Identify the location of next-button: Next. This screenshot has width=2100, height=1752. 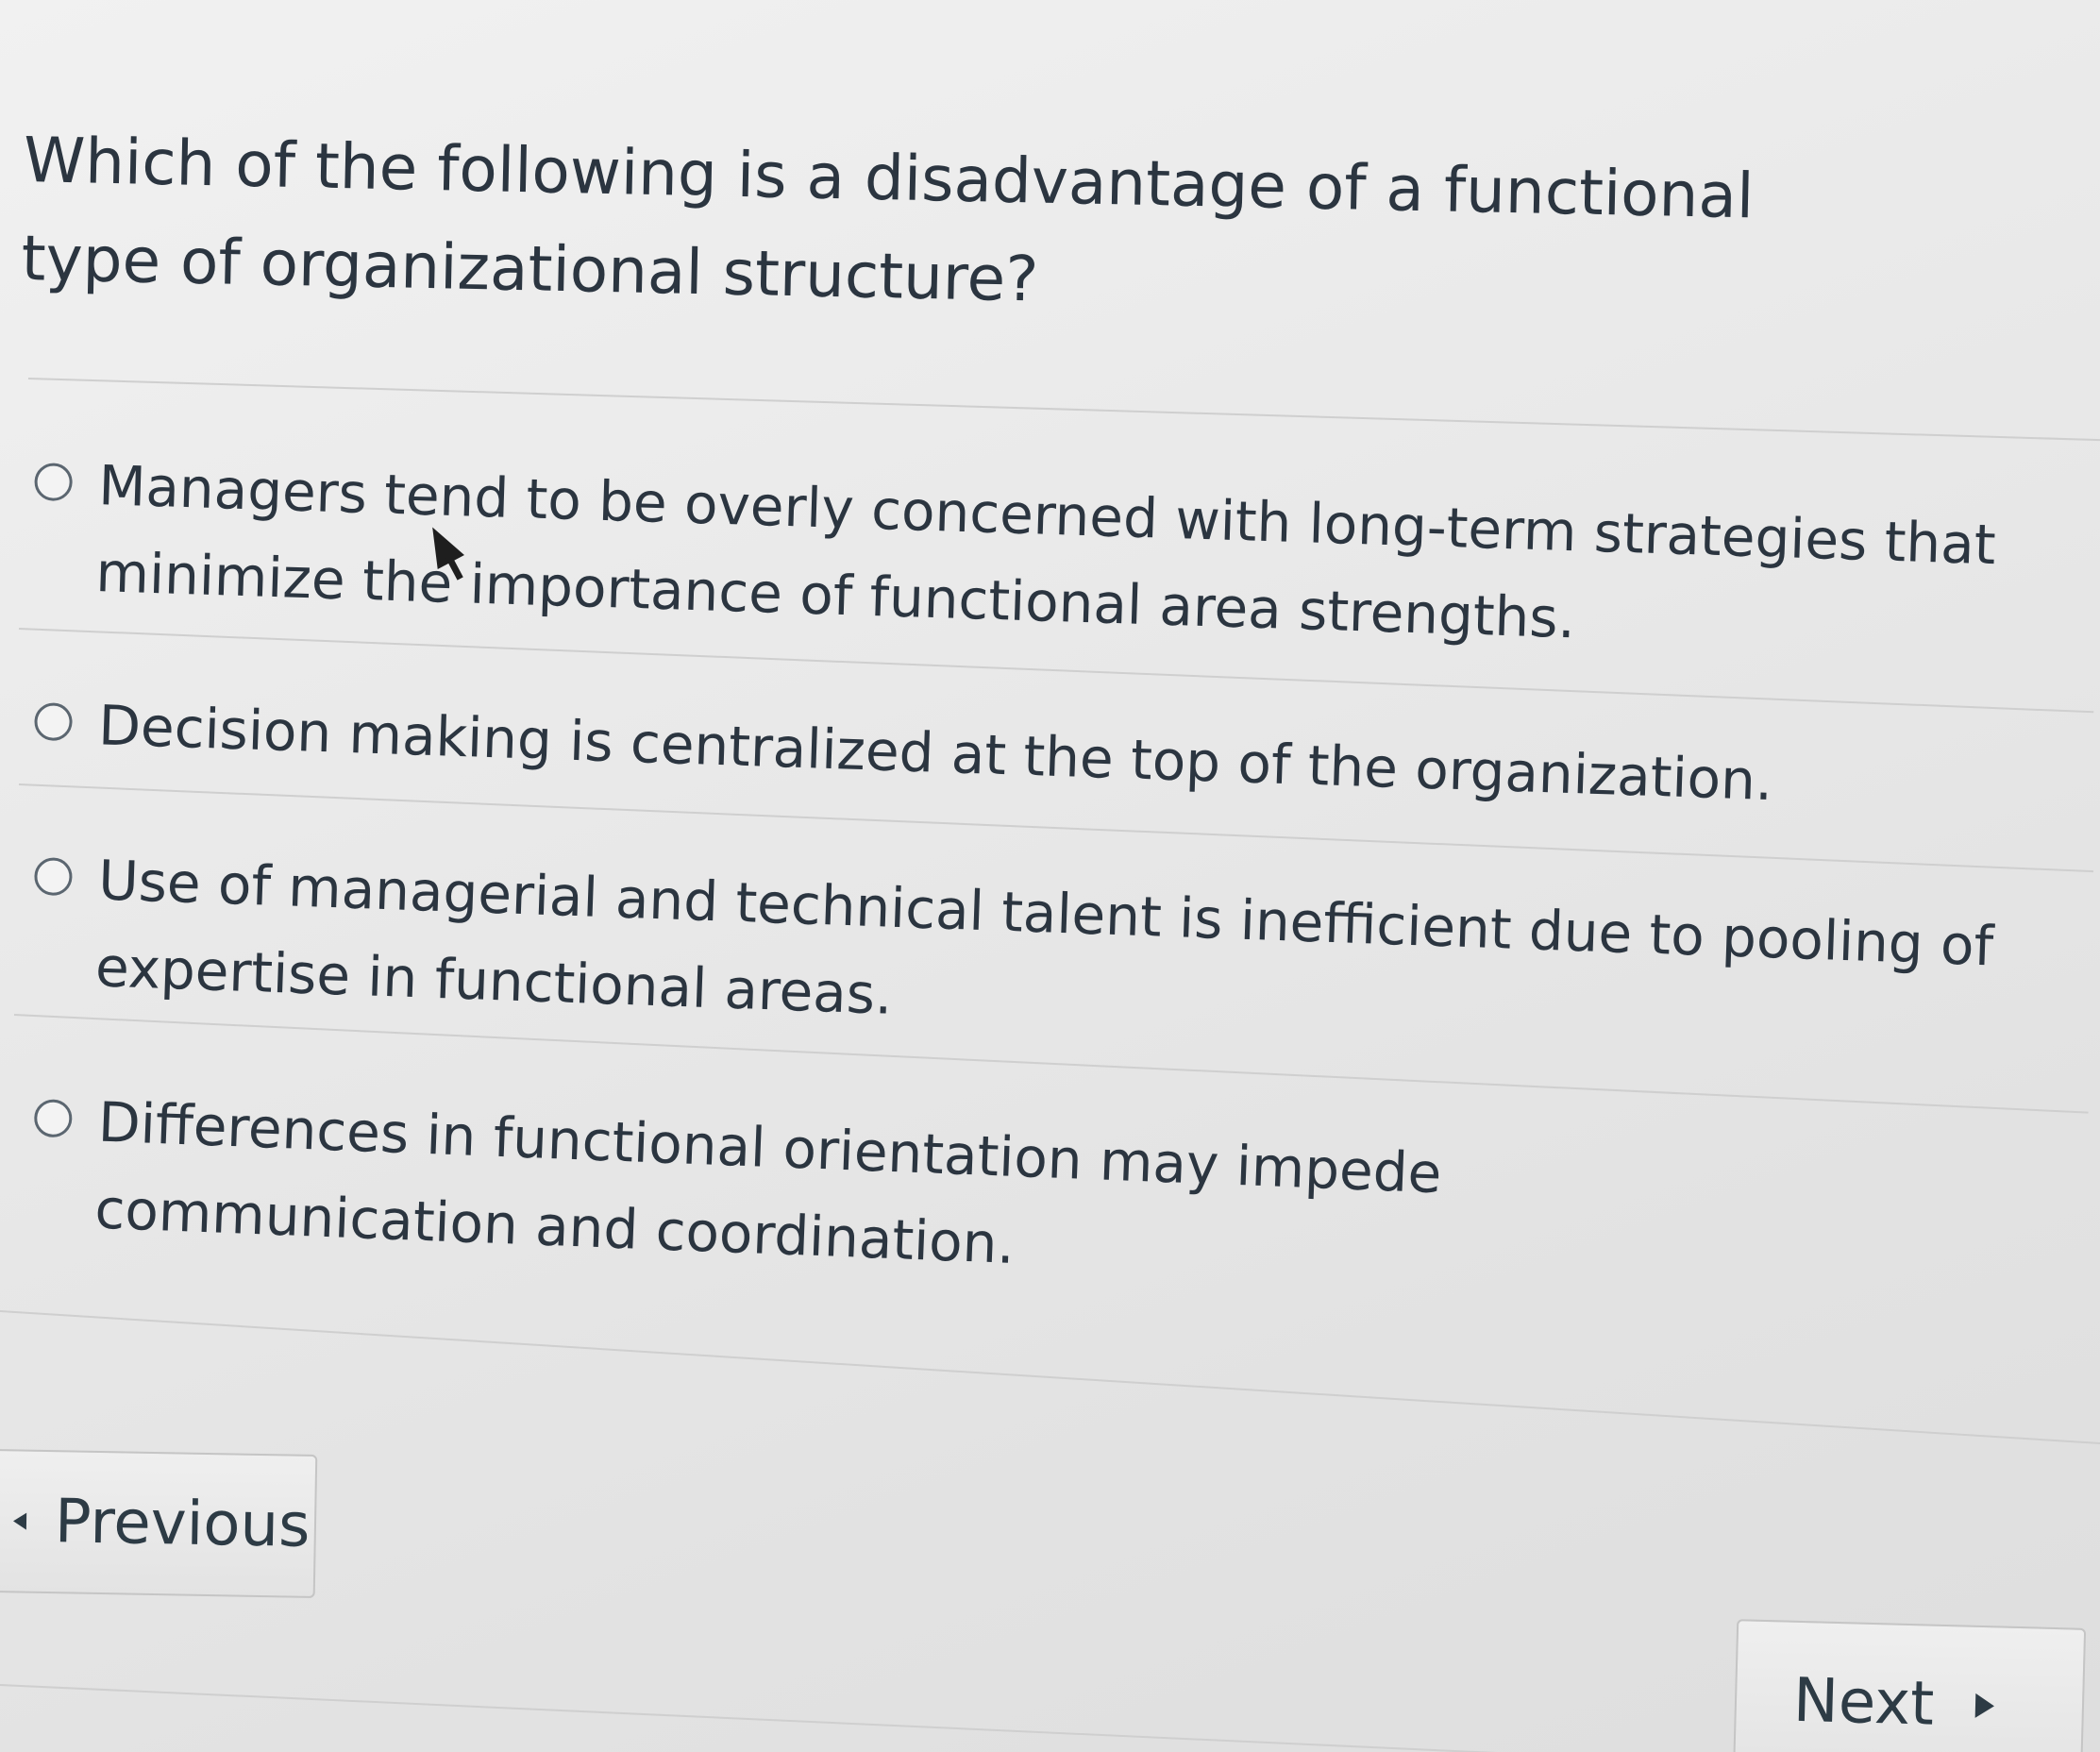
(1909, 1685).